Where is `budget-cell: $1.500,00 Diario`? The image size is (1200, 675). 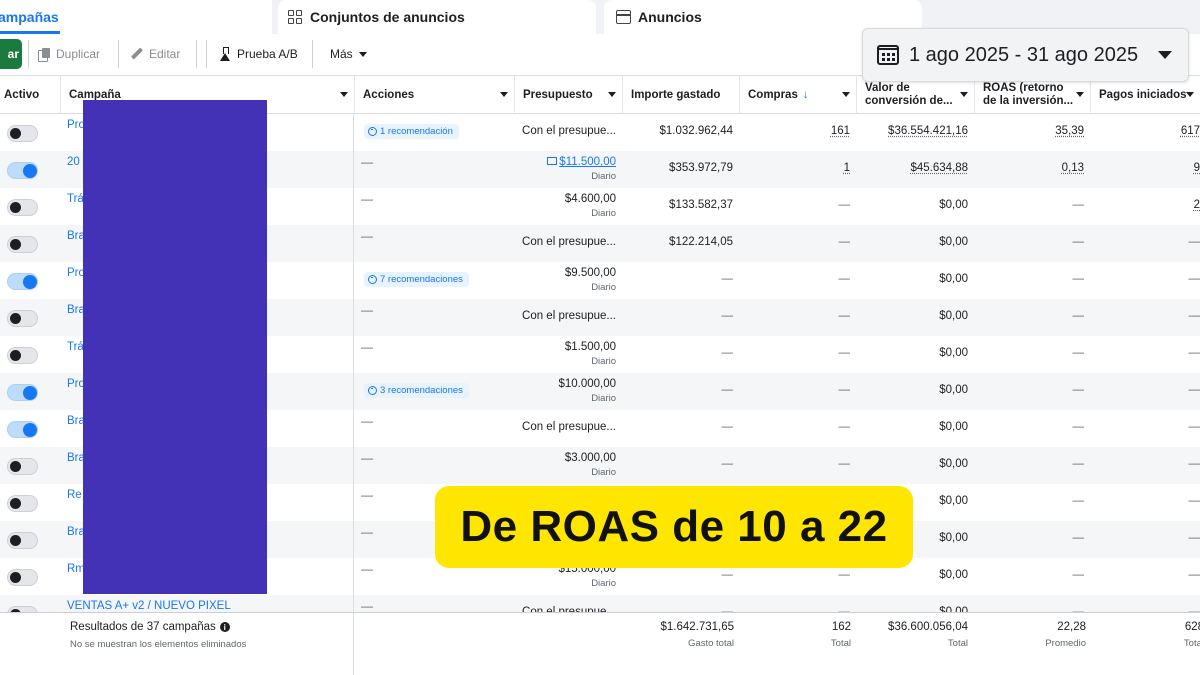 budget-cell: $1.500,00 Diario is located at coordinates (568, 354).